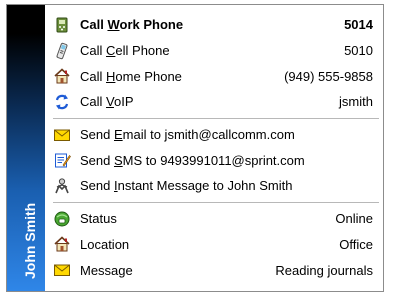 This screenshot has width=396, height=296. I want to click on menu-item-send-sms: Send SMS to 9493991011@sprint.com, so click(214, 160).